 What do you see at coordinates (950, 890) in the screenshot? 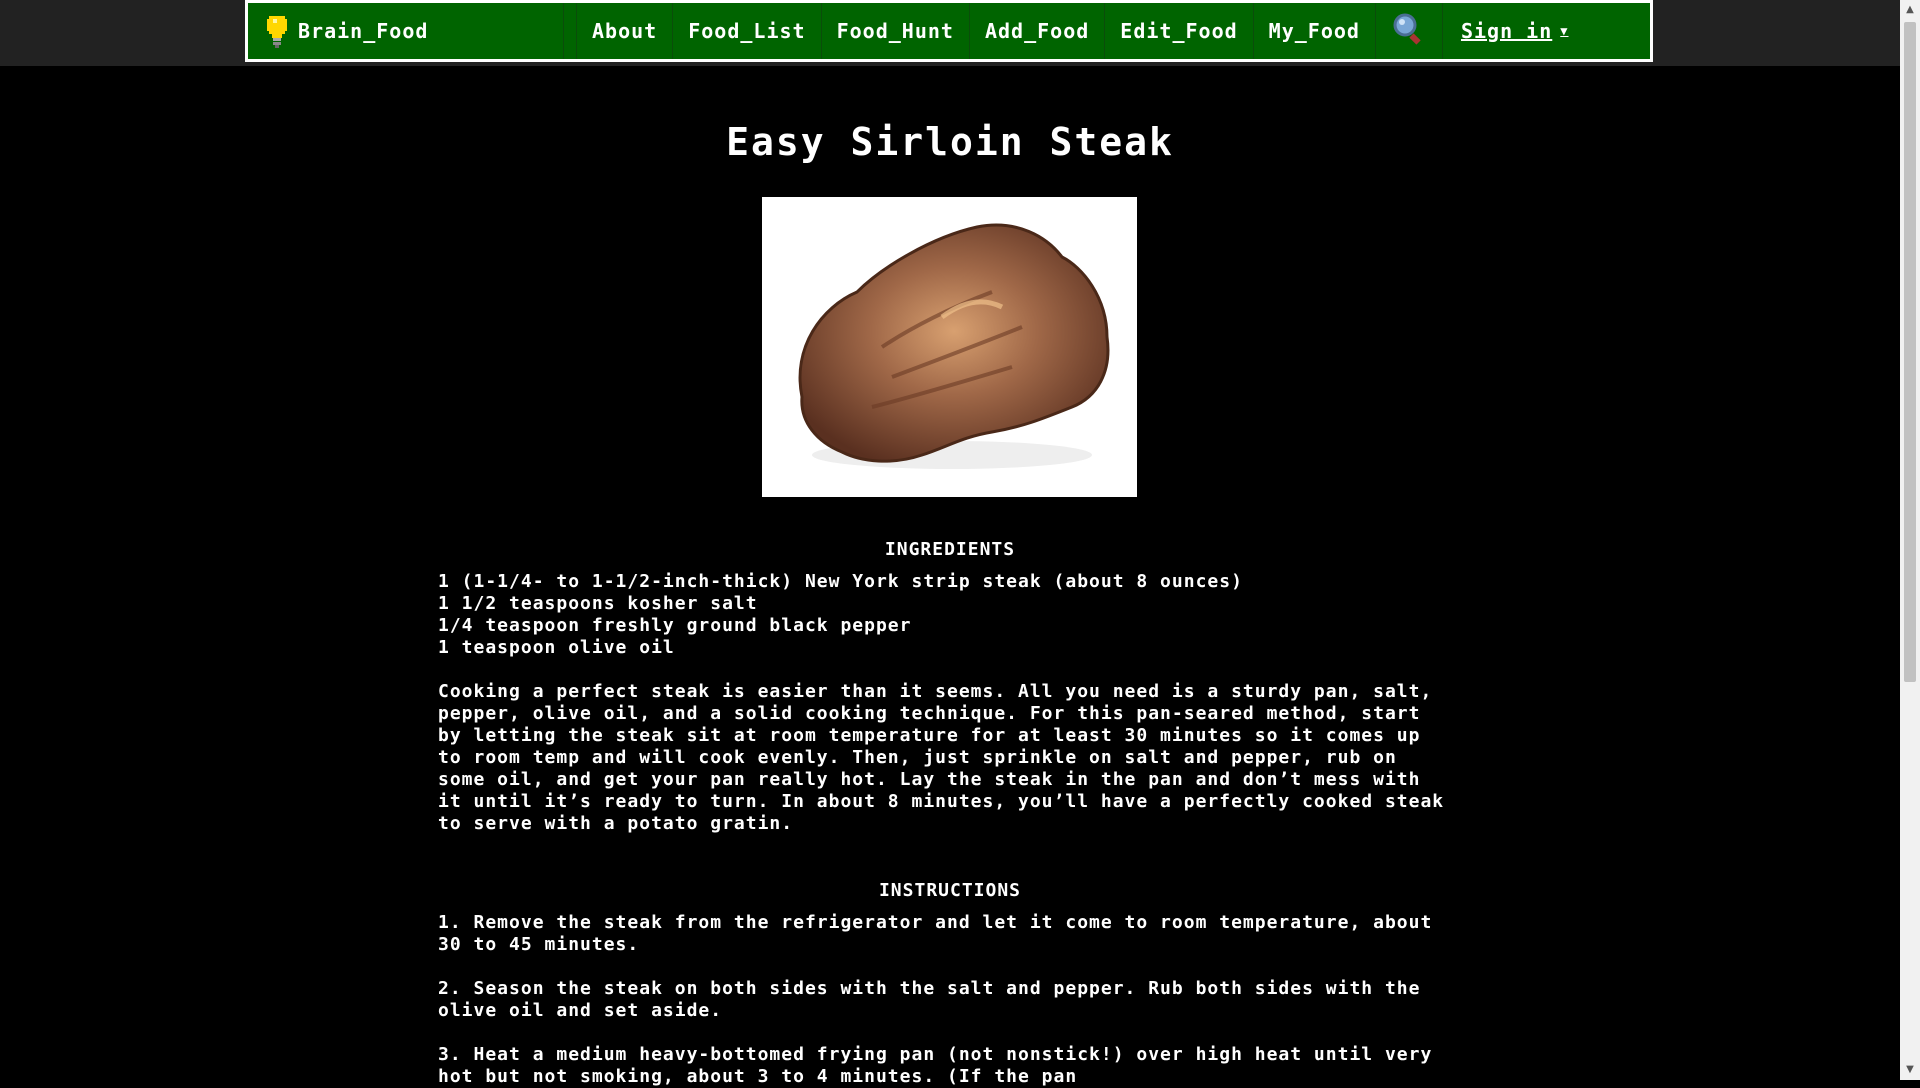
I see `instructions-heading: INSTRUCTIONS` at bounding box center [950, 890].